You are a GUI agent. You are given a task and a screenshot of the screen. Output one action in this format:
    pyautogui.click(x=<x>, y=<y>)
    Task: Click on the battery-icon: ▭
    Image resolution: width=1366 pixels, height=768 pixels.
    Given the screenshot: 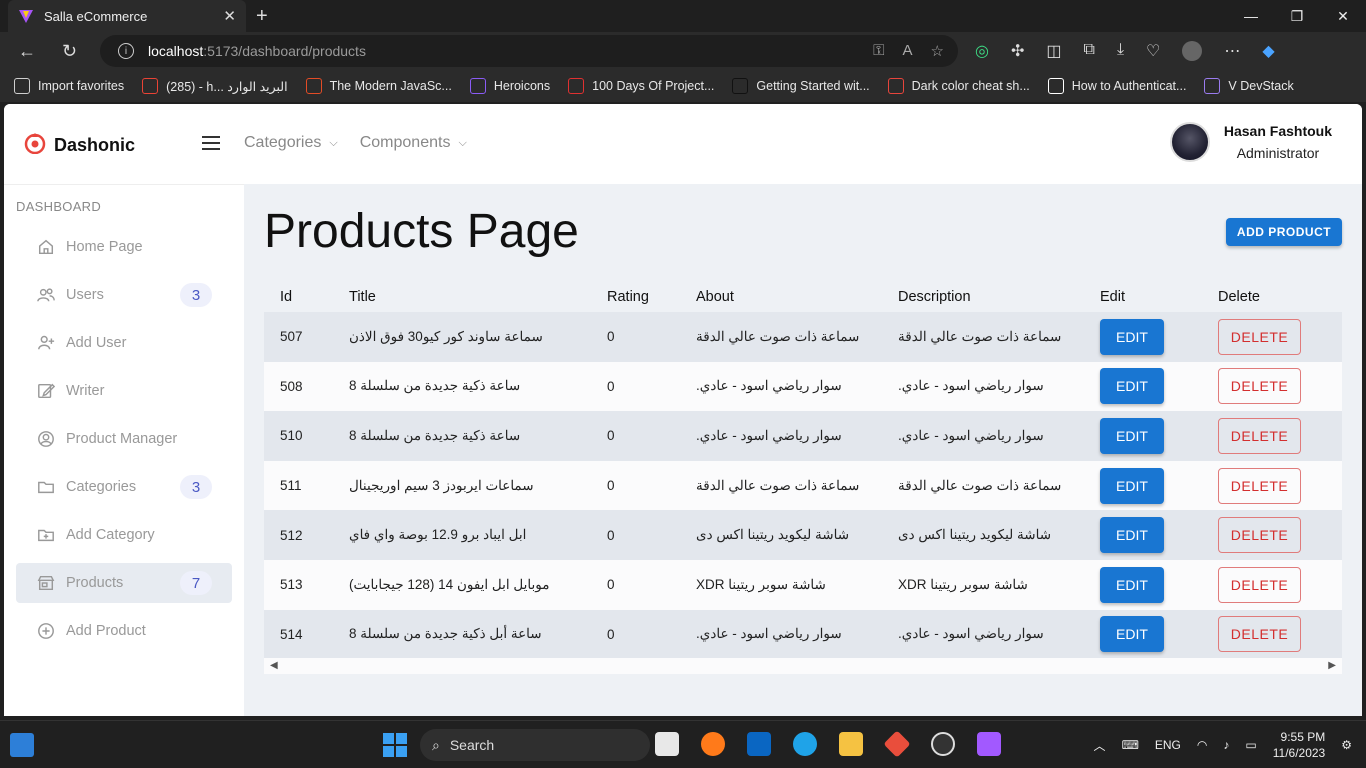 What is the action you would take?
    pyautogui.click(x=1250, y=745)
    